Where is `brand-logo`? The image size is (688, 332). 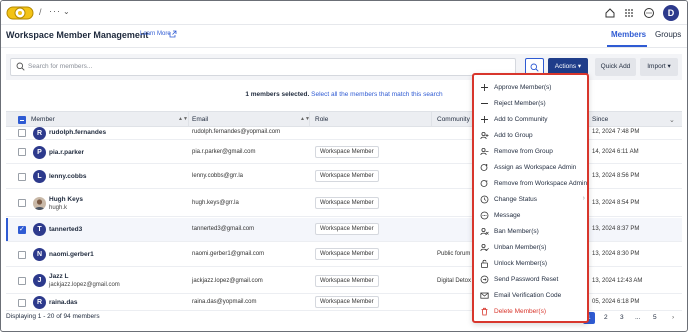
brand-logo is located at coordinates (20, 13).